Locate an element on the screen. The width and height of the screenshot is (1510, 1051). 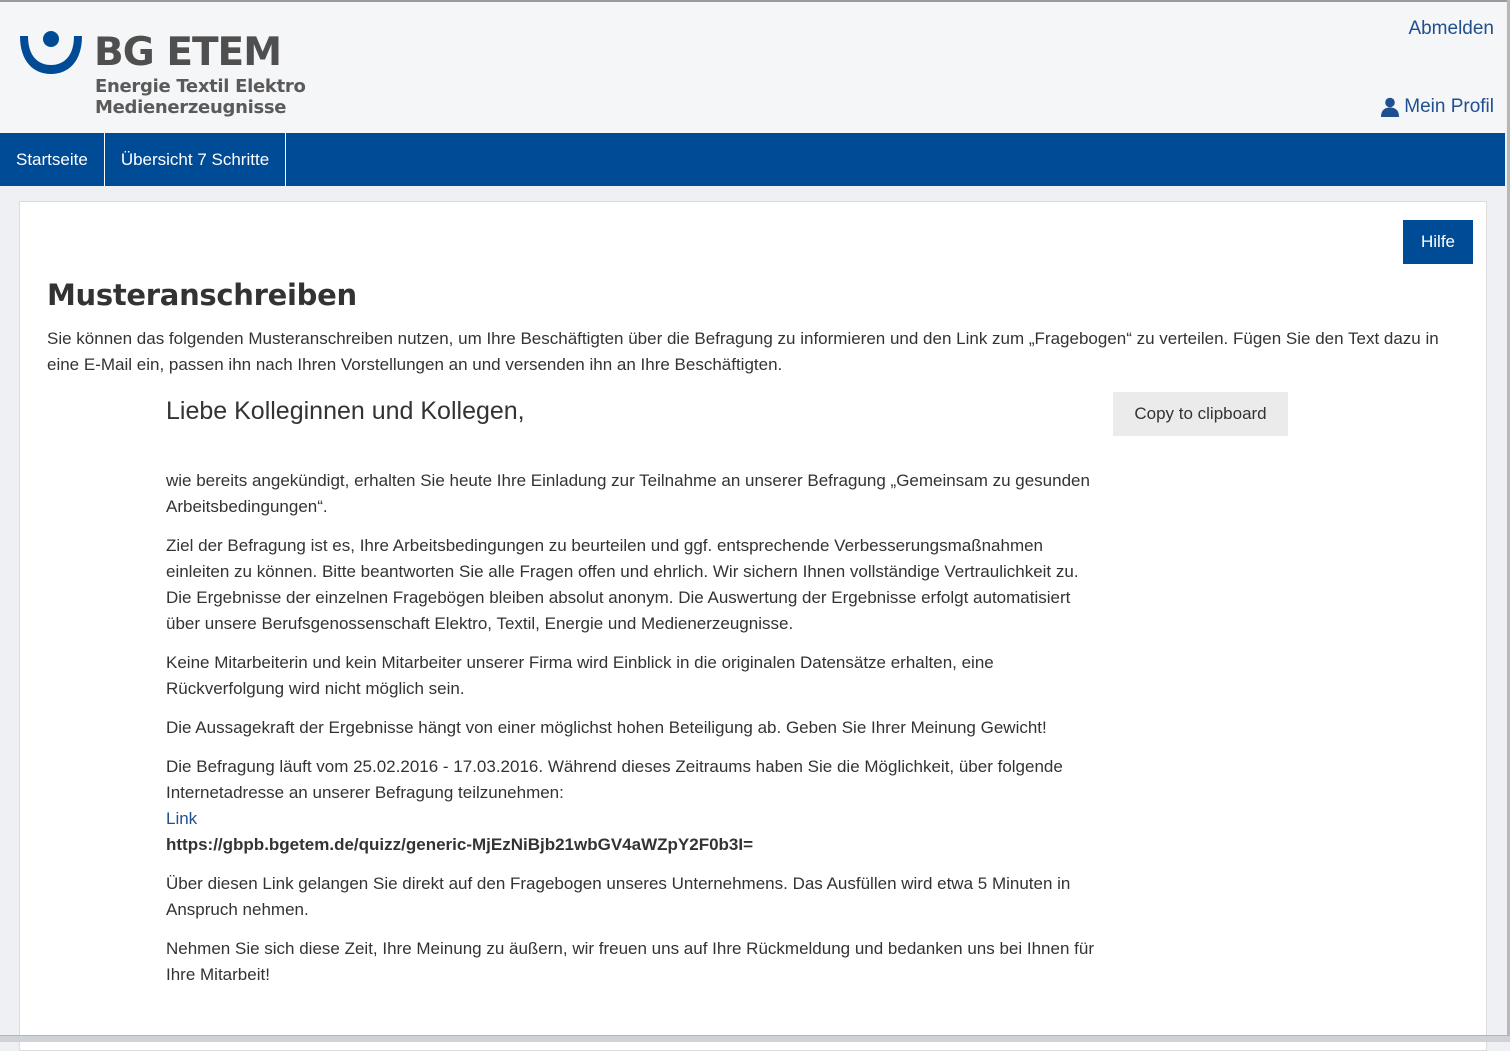
logo-title: BG ETEM is located at coordinates (188, 52).